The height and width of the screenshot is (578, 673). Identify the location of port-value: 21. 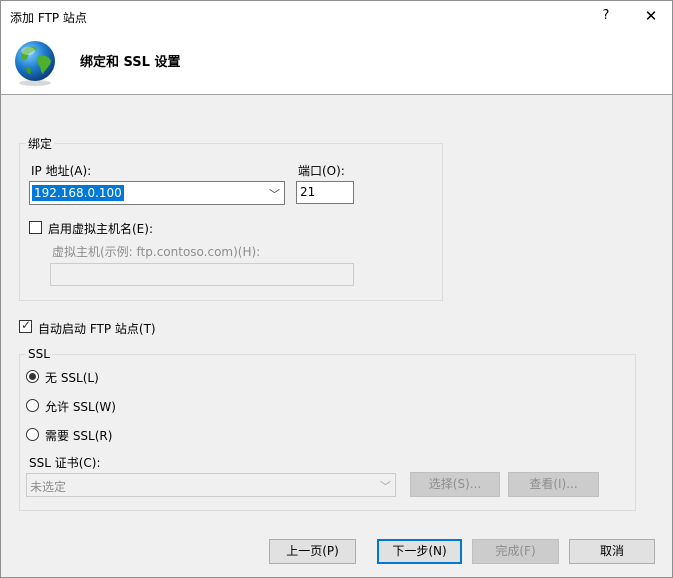
(308, 192).